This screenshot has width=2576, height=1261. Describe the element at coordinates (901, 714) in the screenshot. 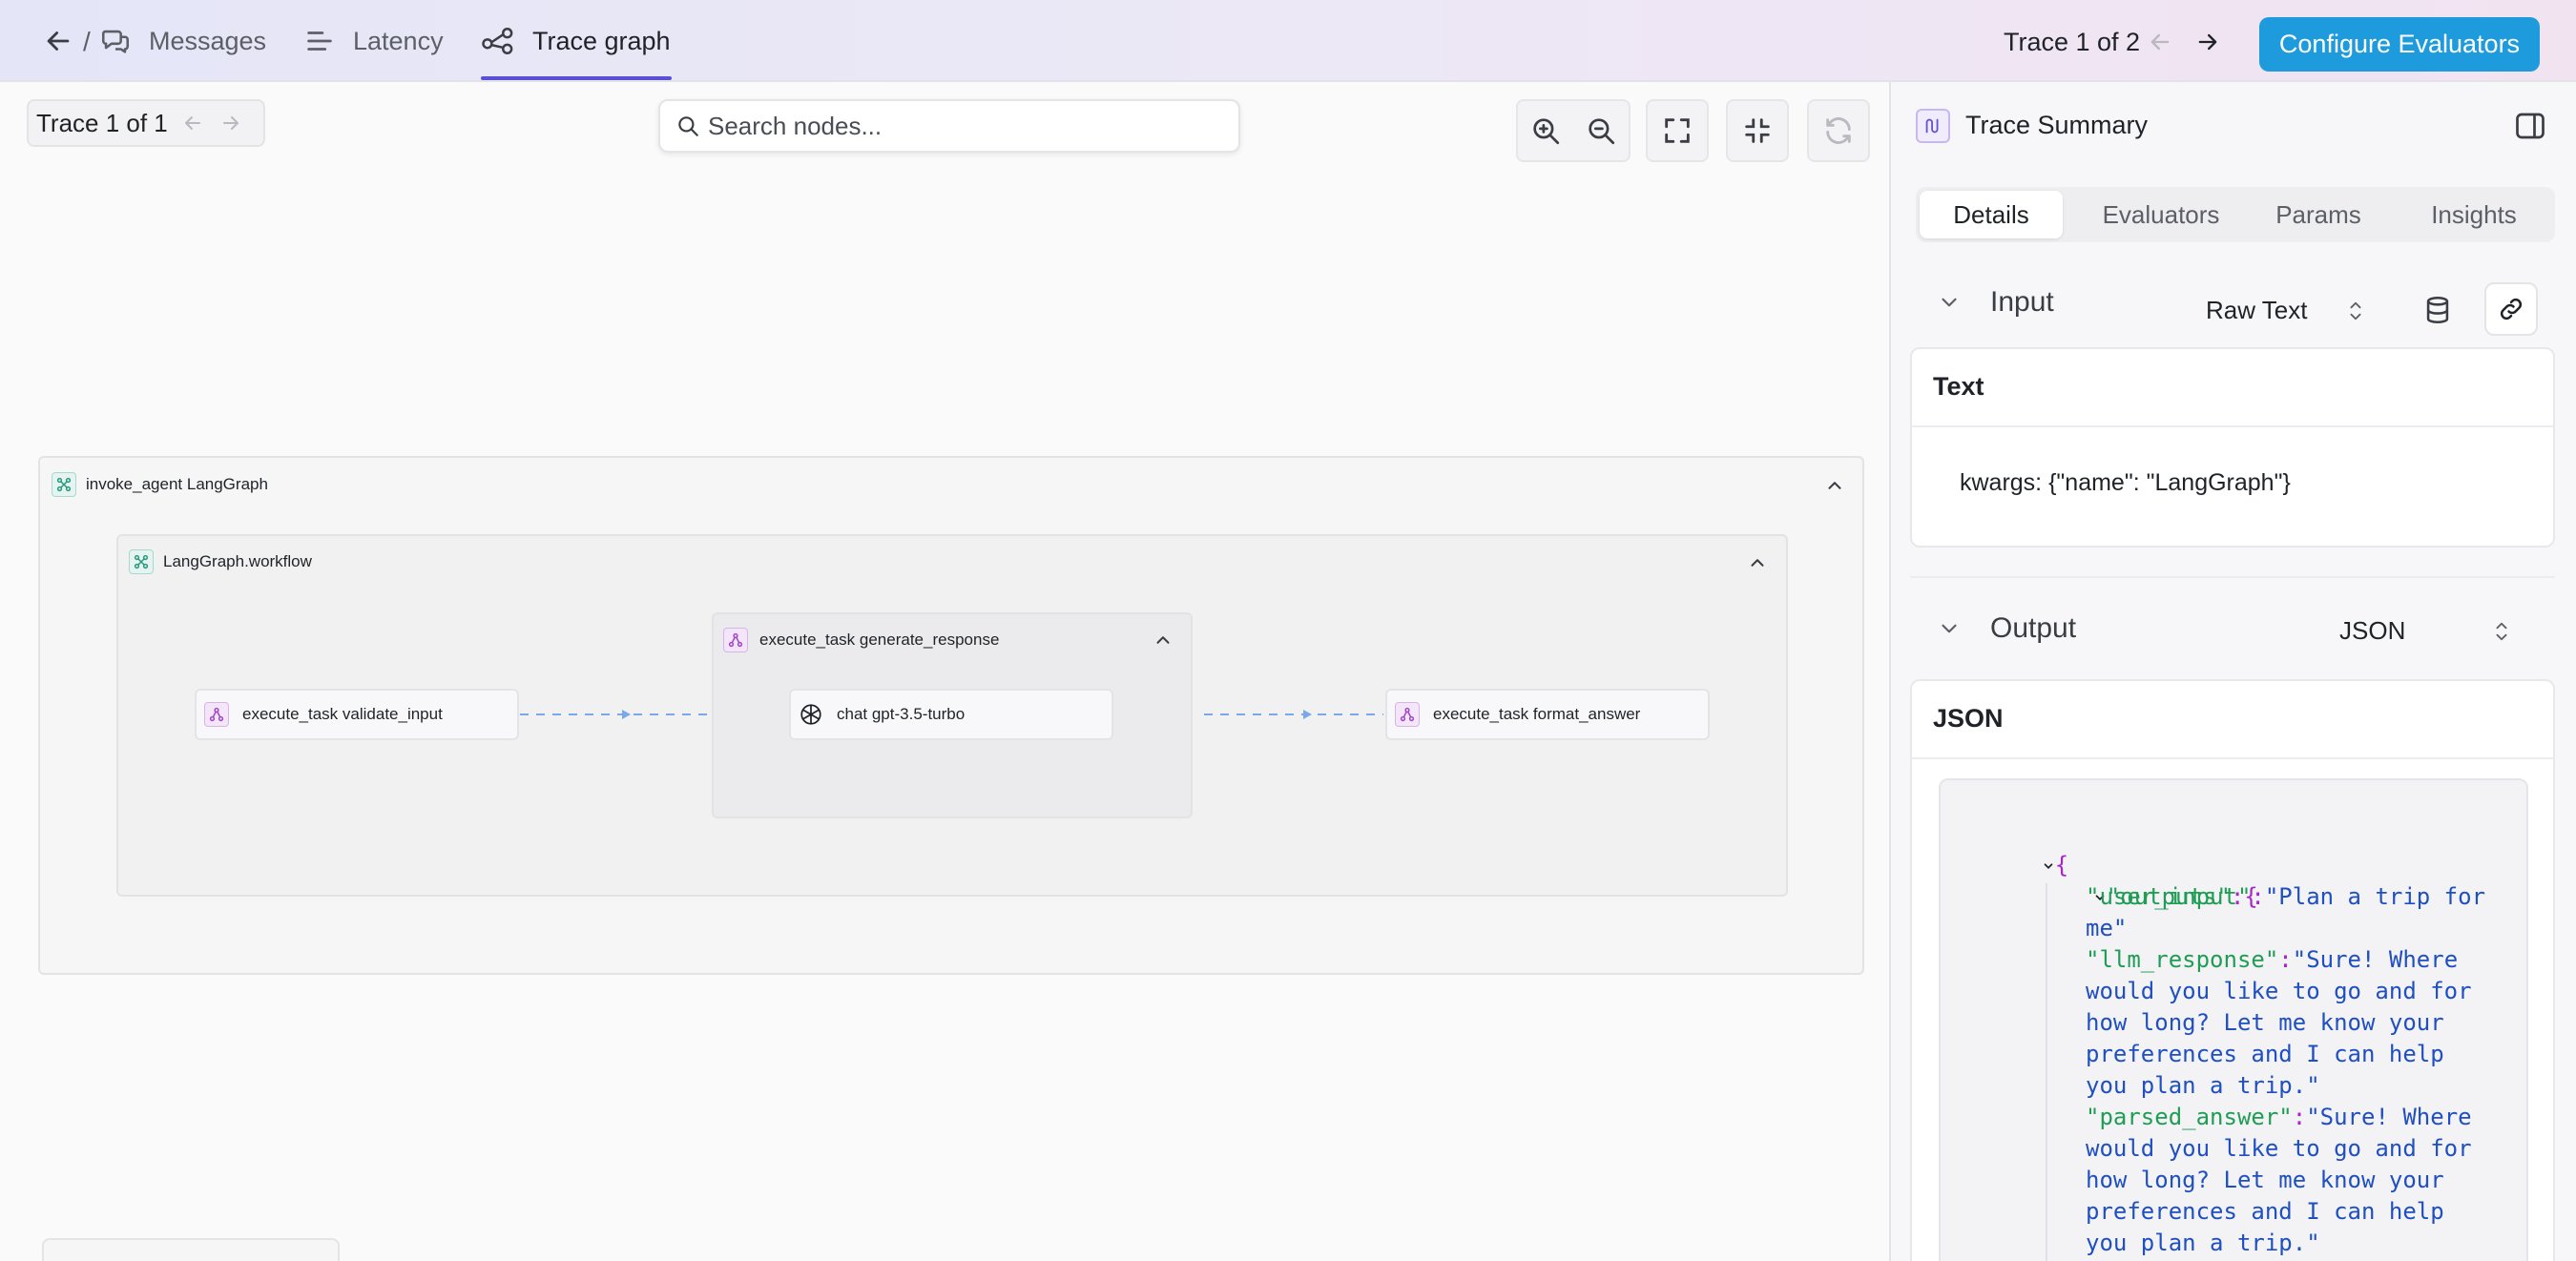

I see `node-chat-gpt-label: chat gpt-3.5-turbo` at that location.